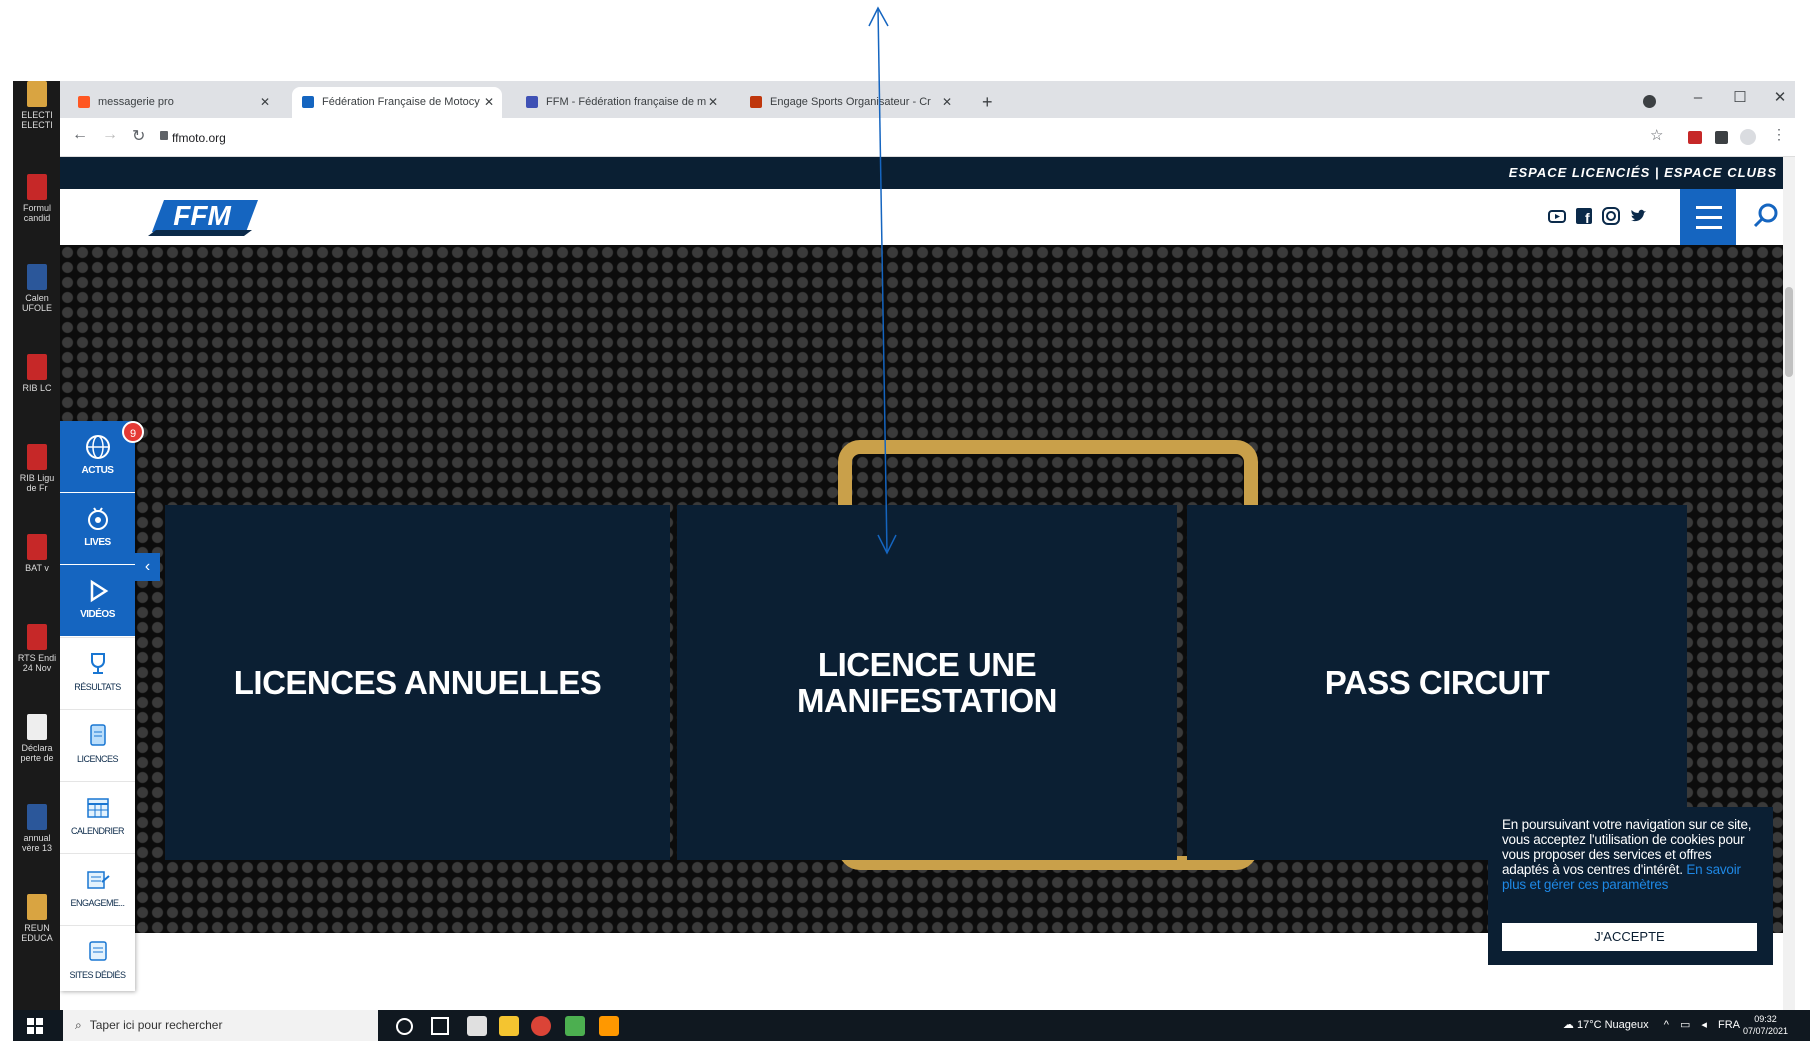 This screenshot has width=1810, height=1041. Describe the element at coordinates (1656, 135) in the screenshot. I see `bookmark-star-icon: ☆` at that location.